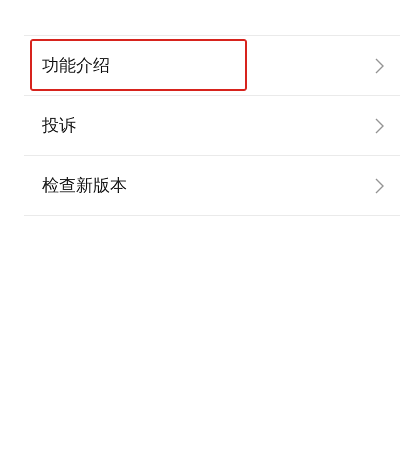 The height and width of the screenshot is (449, 400). I want to click on menu-label: 功能介绍, so click(76, 66).